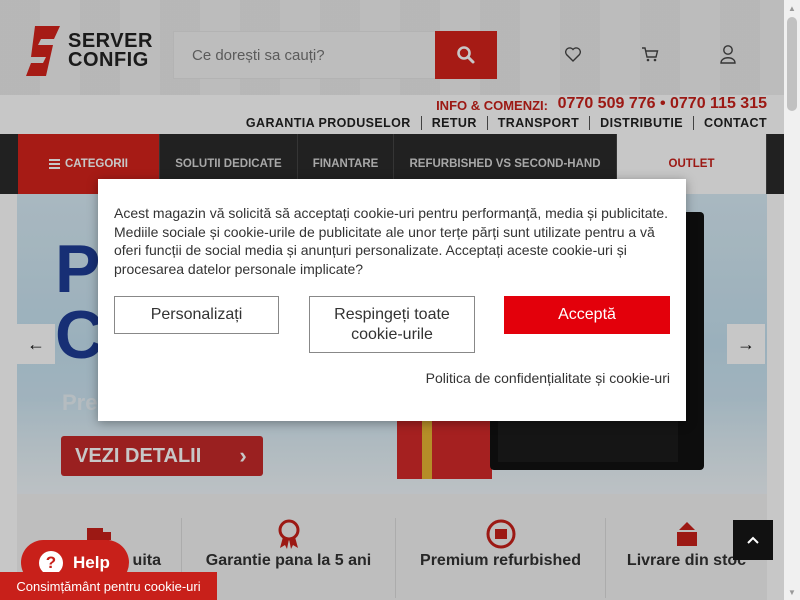  I want to click on scroll-up-arrow-icon: ▲, so click(792, 8).